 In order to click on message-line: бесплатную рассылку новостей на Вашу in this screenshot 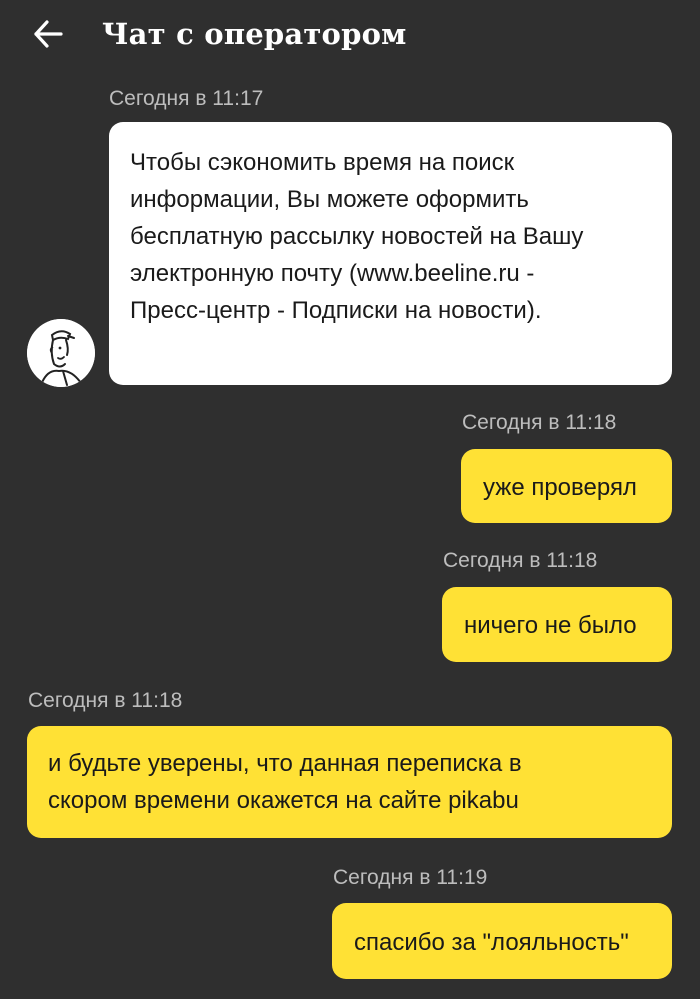, I will do `click(357, 236)`.